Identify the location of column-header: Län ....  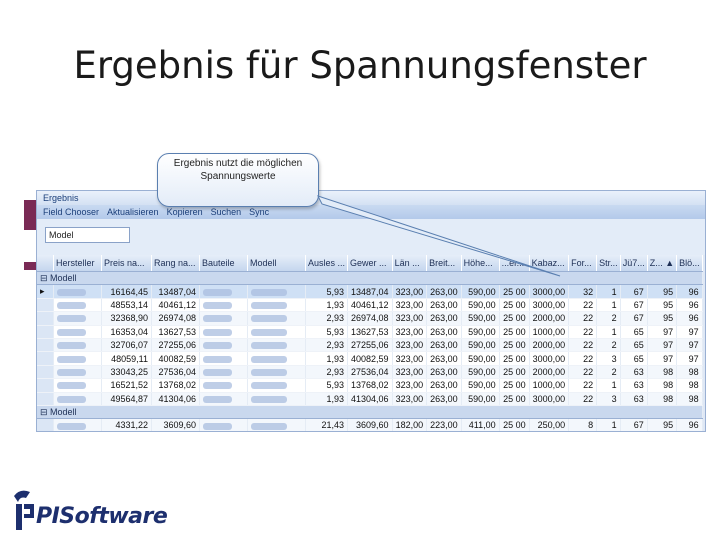
(410, 263).